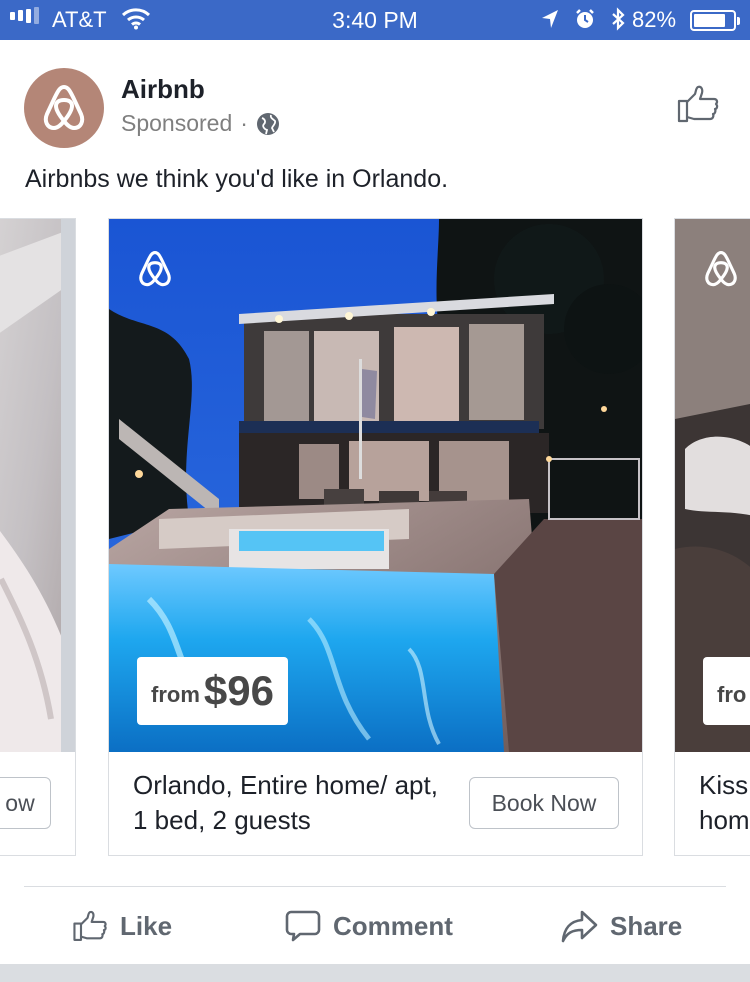 The image size is (750, 982). What do you see at coordinates (393, 925) in the screenshot?
I see `comment-label: Comment` at bounding box center [393, 925].